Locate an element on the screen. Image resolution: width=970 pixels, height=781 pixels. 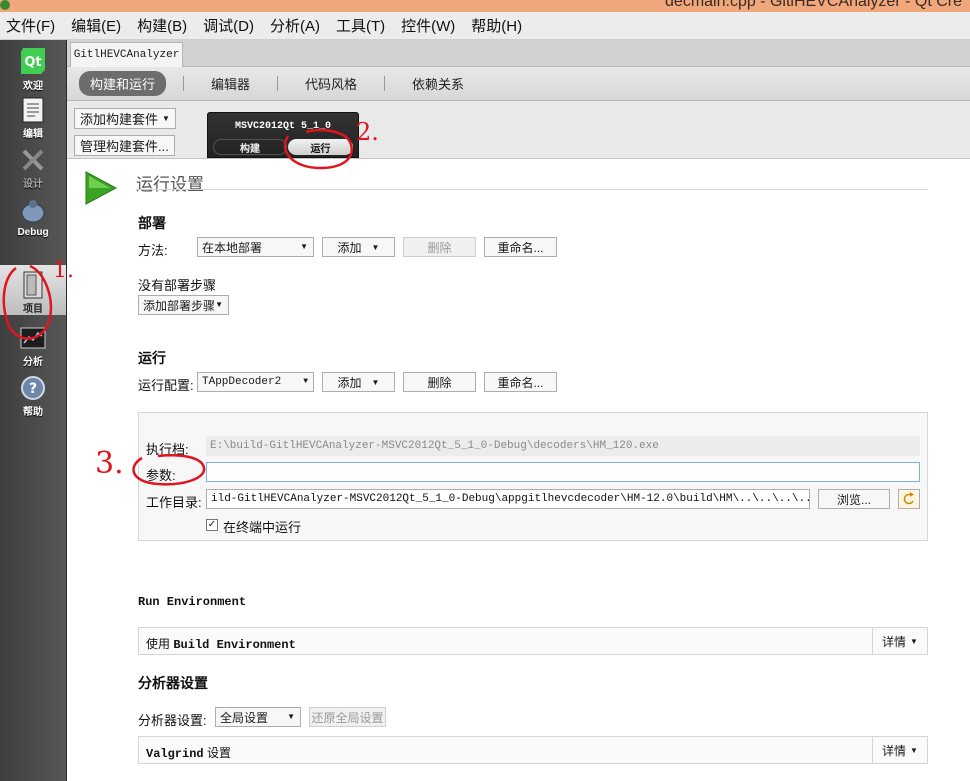
menu-debug: 调试(D) is located at coordinates (228, 25).